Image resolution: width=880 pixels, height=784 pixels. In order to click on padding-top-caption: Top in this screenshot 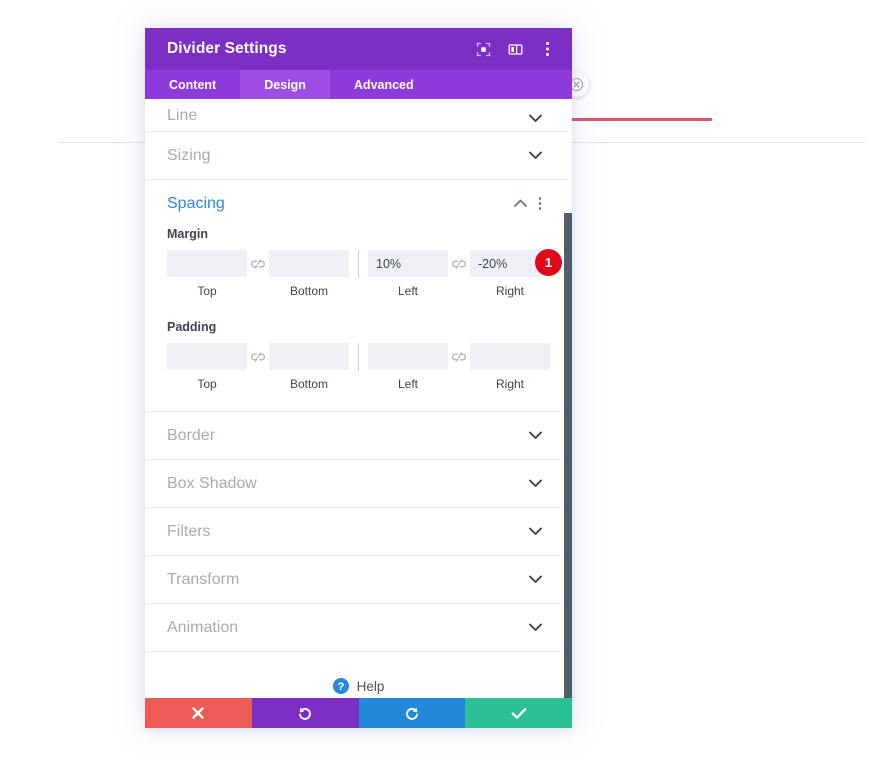, I will do `click(207, 384)`.